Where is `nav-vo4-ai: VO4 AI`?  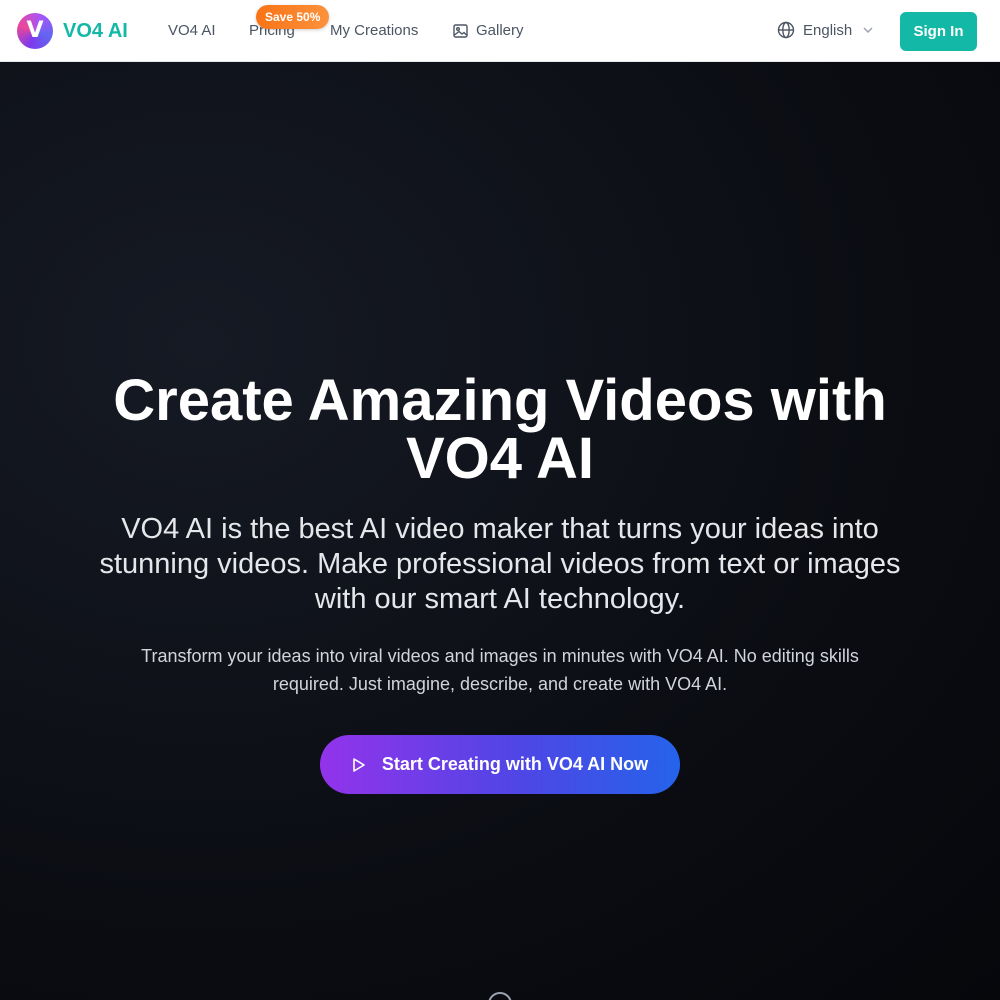
nav-vo4-ai: VO4 AI is located at coordinates (192, 30).